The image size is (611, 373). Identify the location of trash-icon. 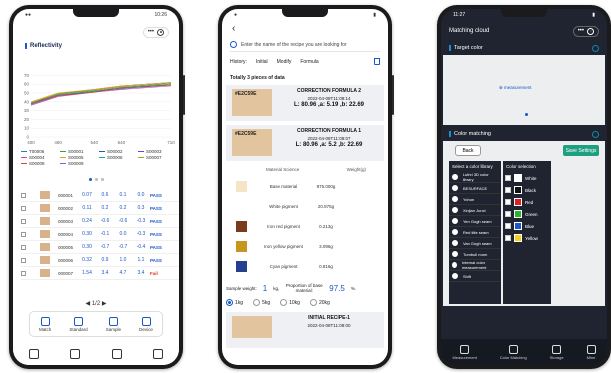
(377, 61).